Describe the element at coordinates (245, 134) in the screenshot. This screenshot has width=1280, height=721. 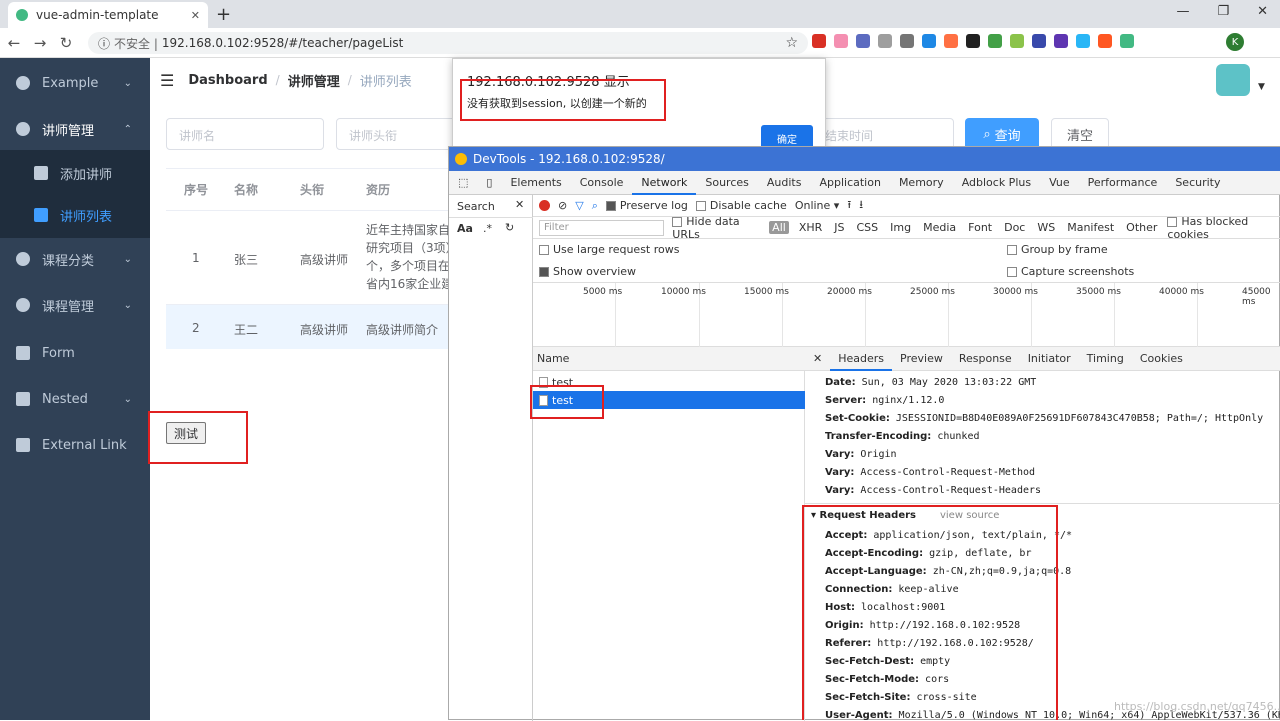
I see `teacher-name-input: 讲师名` at that location.